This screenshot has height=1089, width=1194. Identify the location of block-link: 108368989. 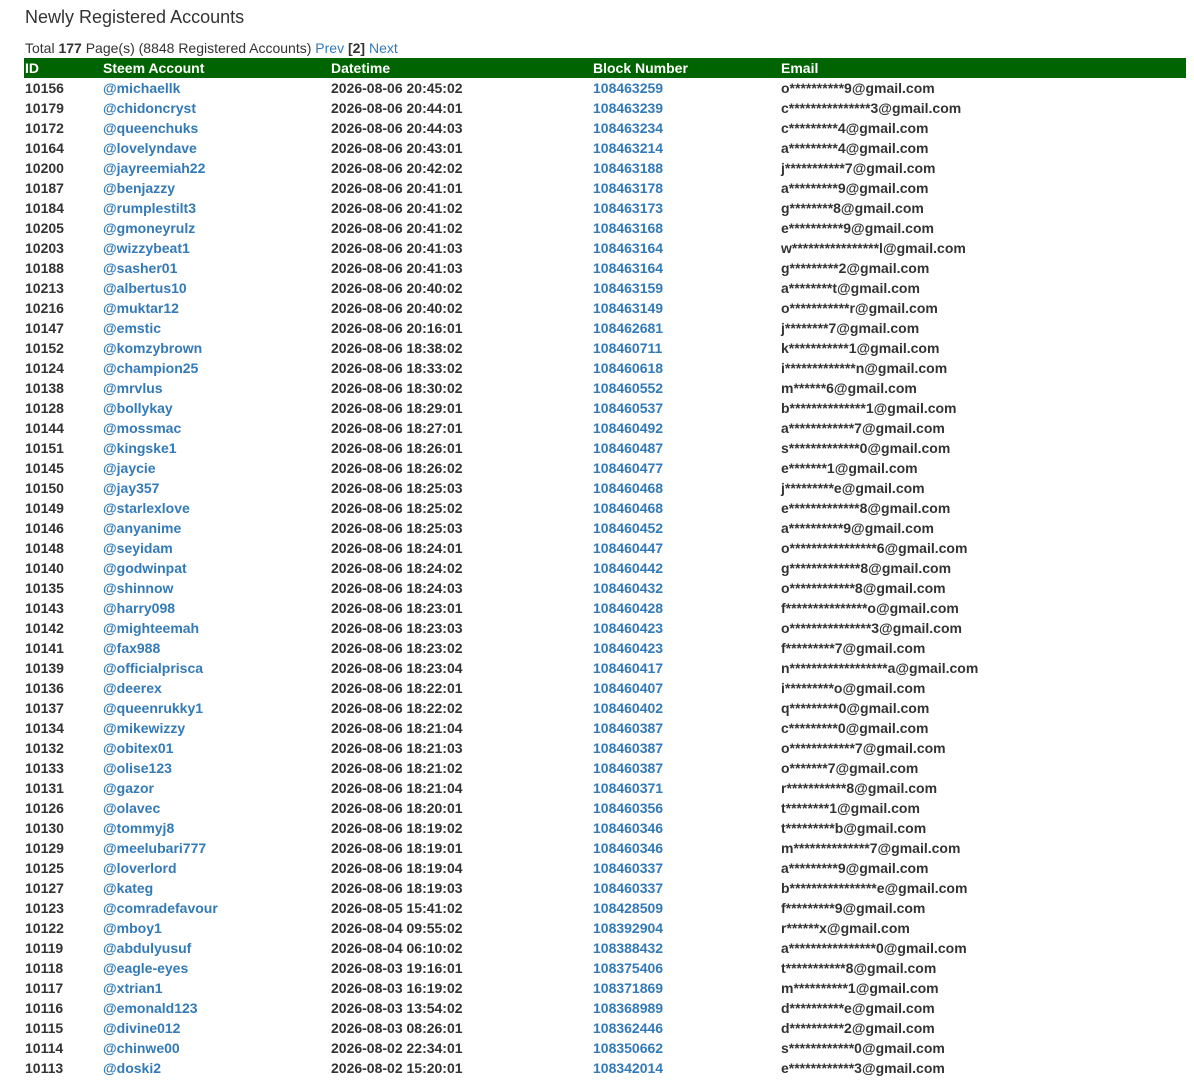
(628, 1008).